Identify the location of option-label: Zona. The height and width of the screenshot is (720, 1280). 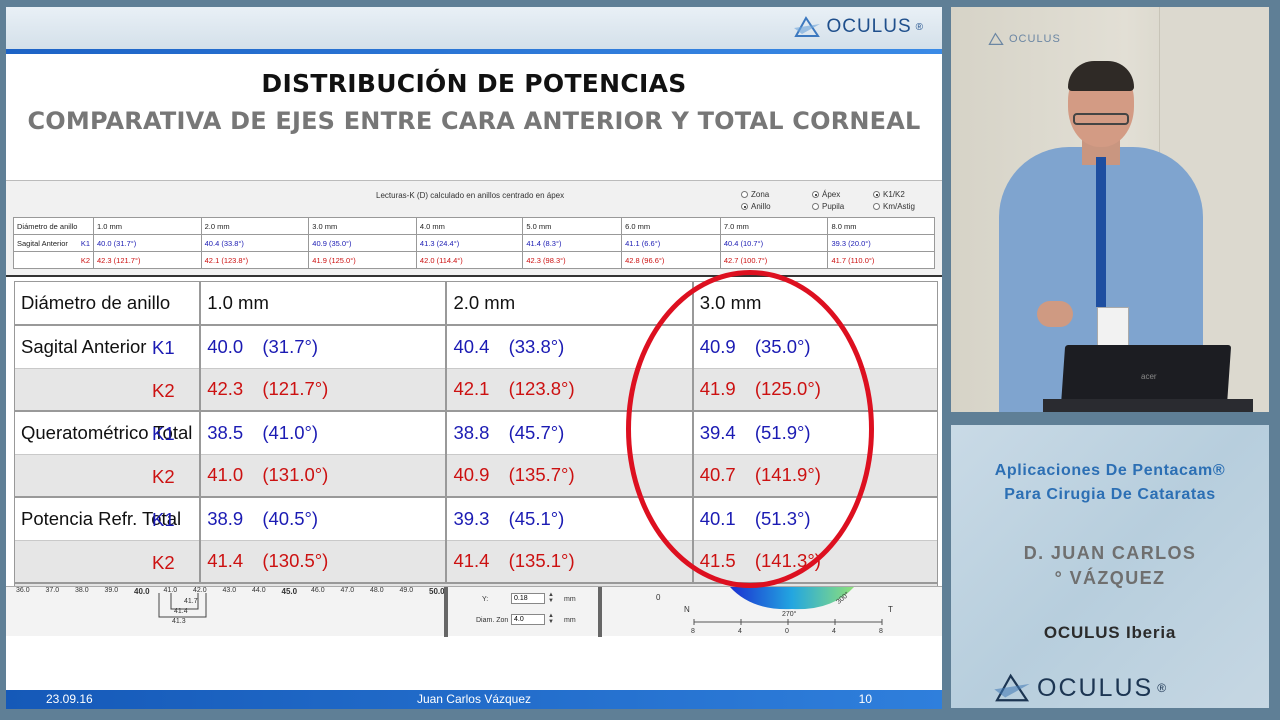
(760, 194).